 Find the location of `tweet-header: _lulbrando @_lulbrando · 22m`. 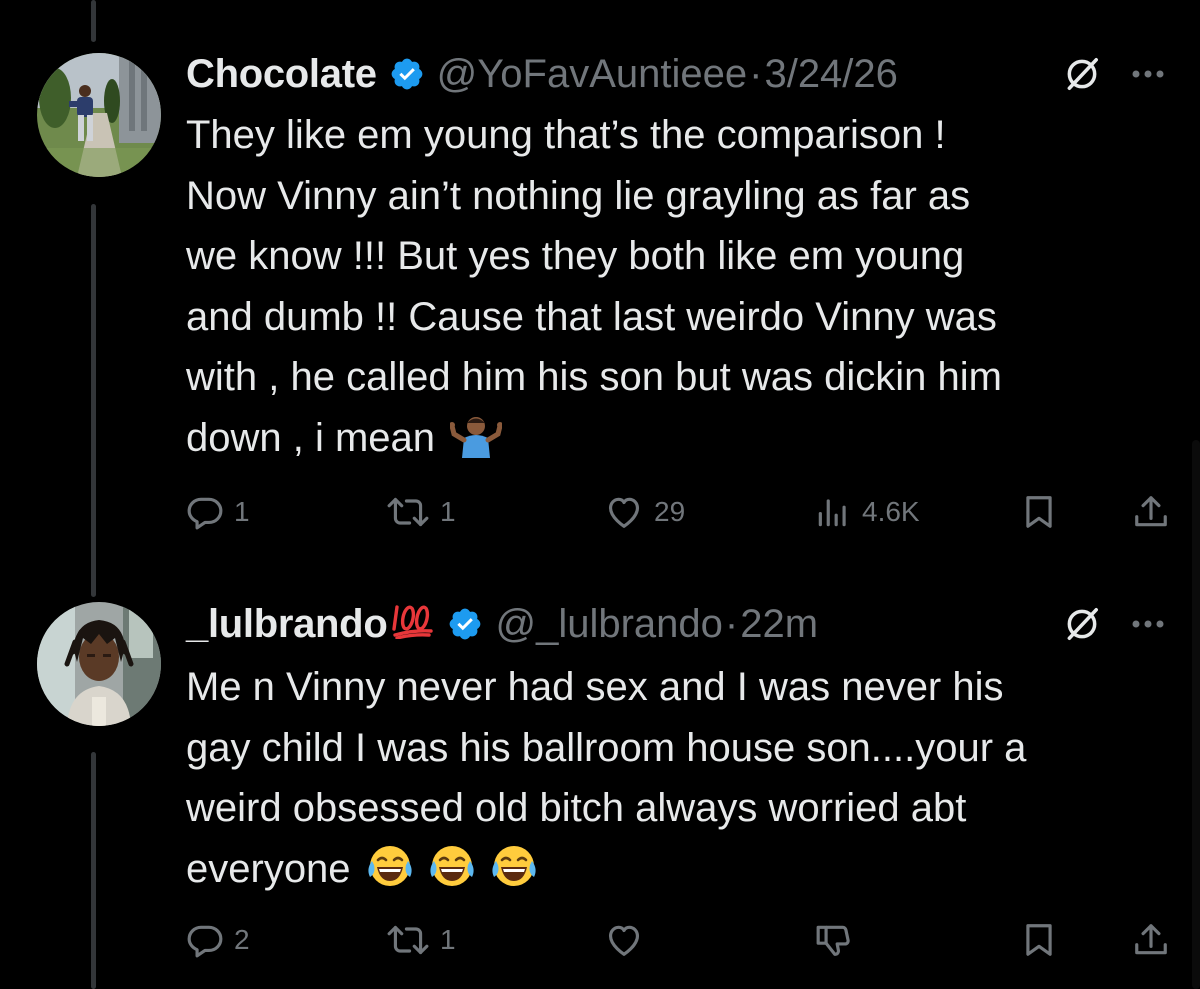

tweet-header: _lulbrando @_lulbrando · 22m is located at coordinates (502, 624).